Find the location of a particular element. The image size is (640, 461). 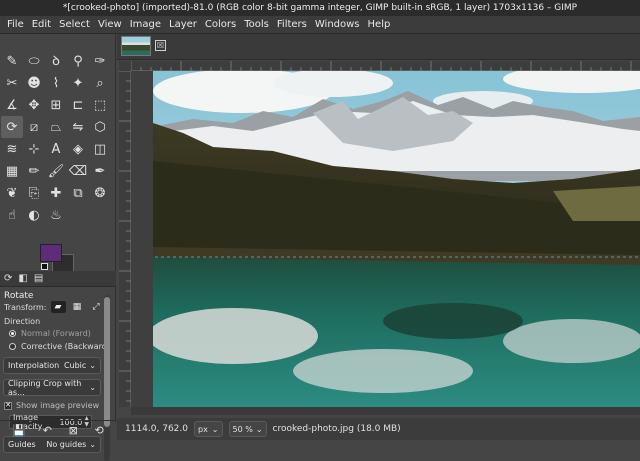

menu-image: Image is located at coordinates (145, 25).